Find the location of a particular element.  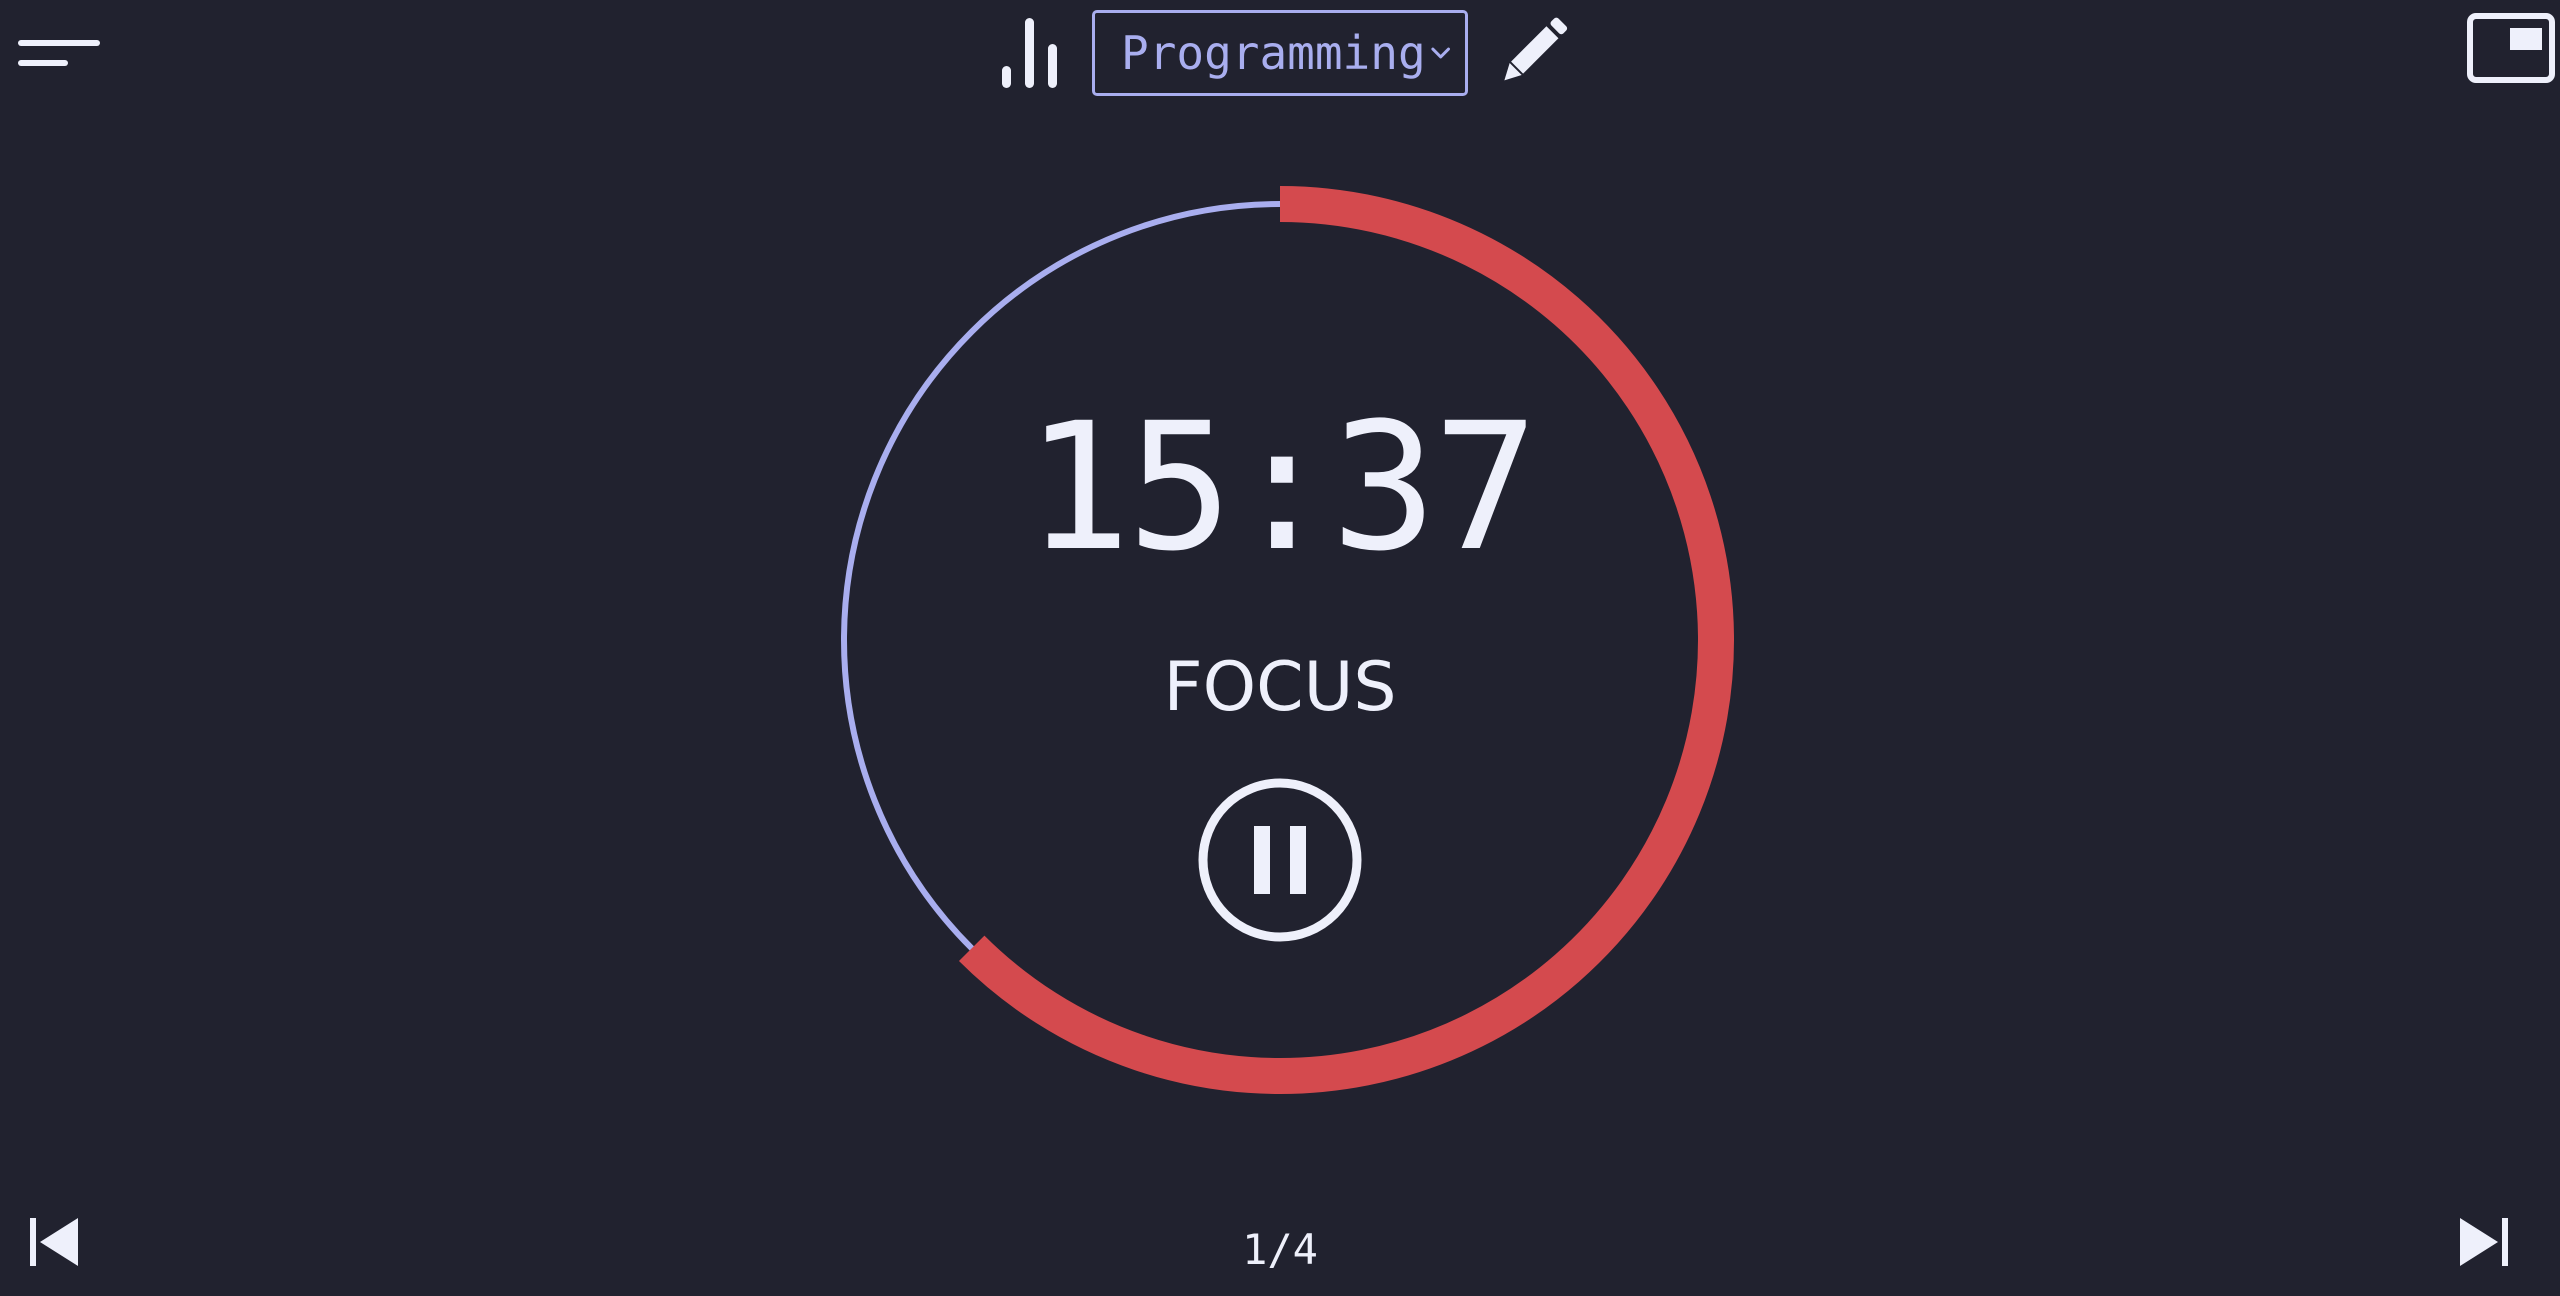

previous-session-button is located at coordinates (56, 1242).